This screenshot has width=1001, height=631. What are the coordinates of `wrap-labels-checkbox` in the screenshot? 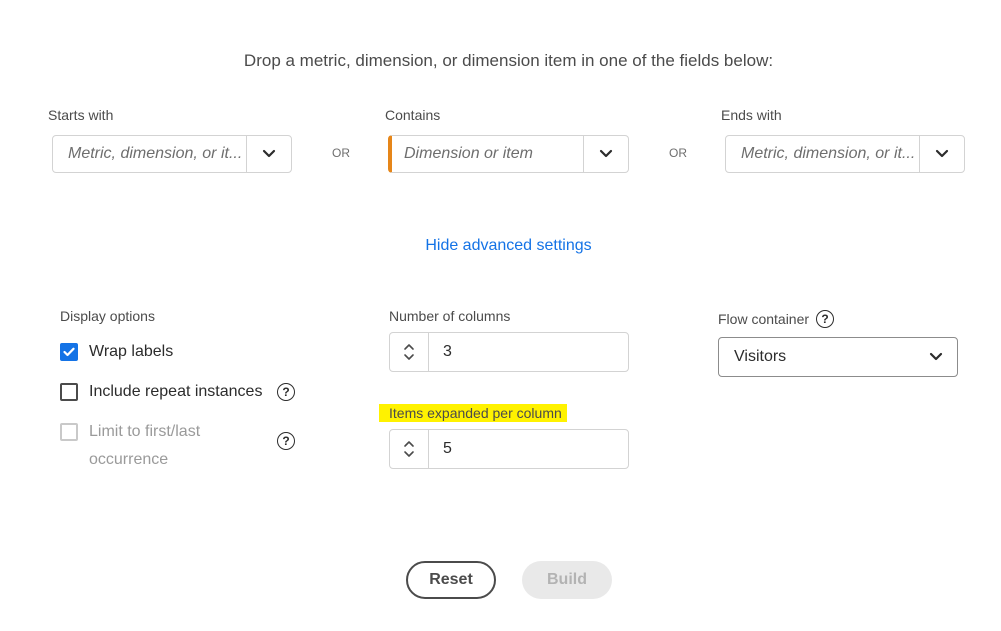 It's located at (69, 352).